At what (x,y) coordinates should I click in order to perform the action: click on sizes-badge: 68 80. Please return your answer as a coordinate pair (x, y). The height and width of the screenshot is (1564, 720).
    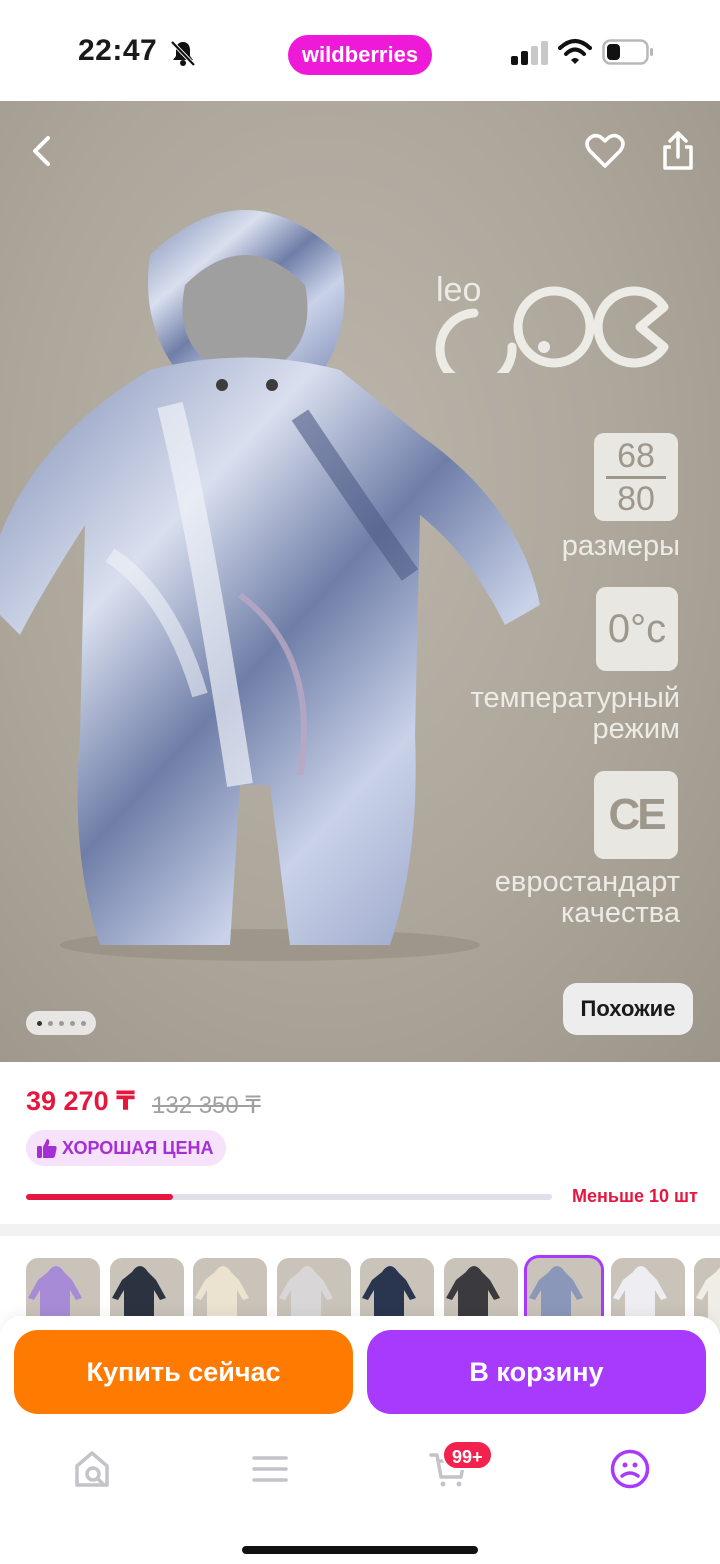
    Looking at the image, I should click on (636, 477).